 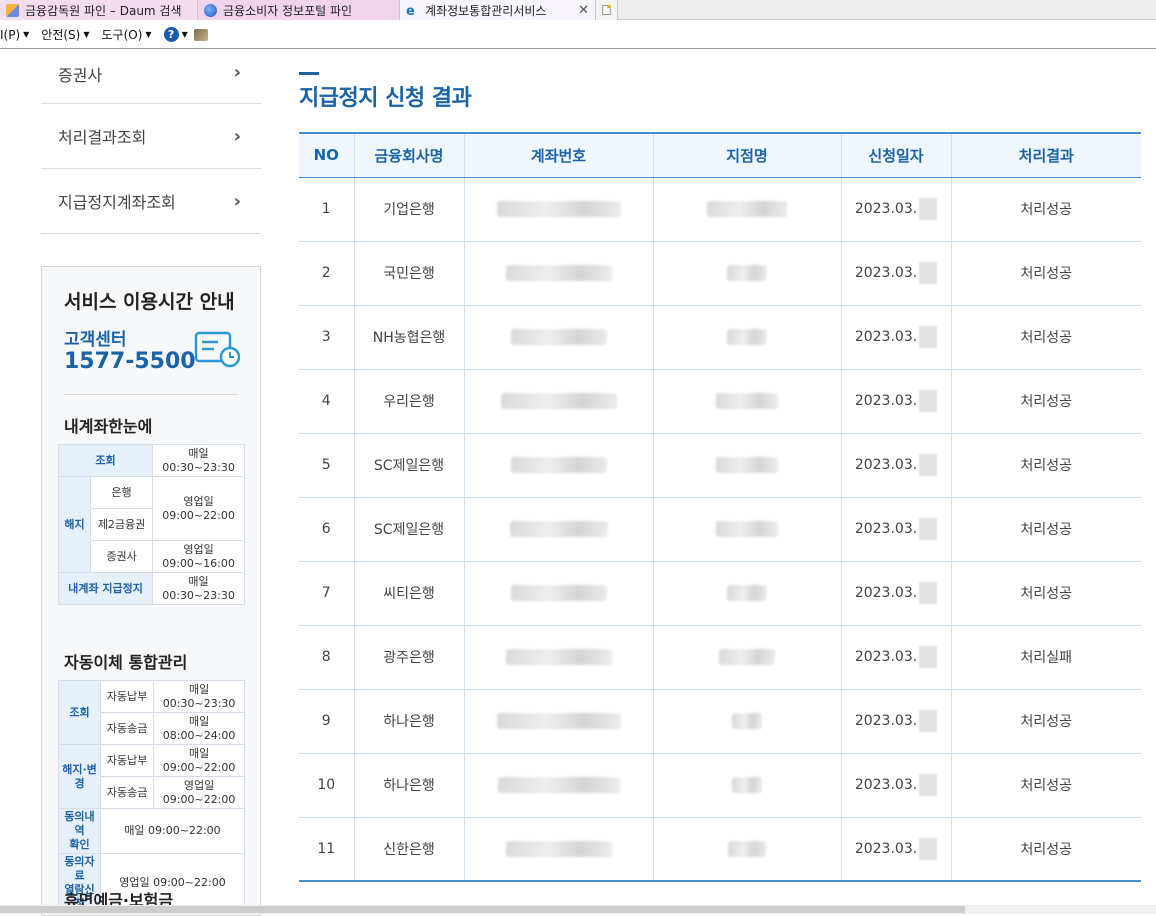 What do you see at coordinates (151, 136) in the screenshot?
I see `sidebar-item-process-result: 처리결과조회 ›` at bounding box center [151, 136].